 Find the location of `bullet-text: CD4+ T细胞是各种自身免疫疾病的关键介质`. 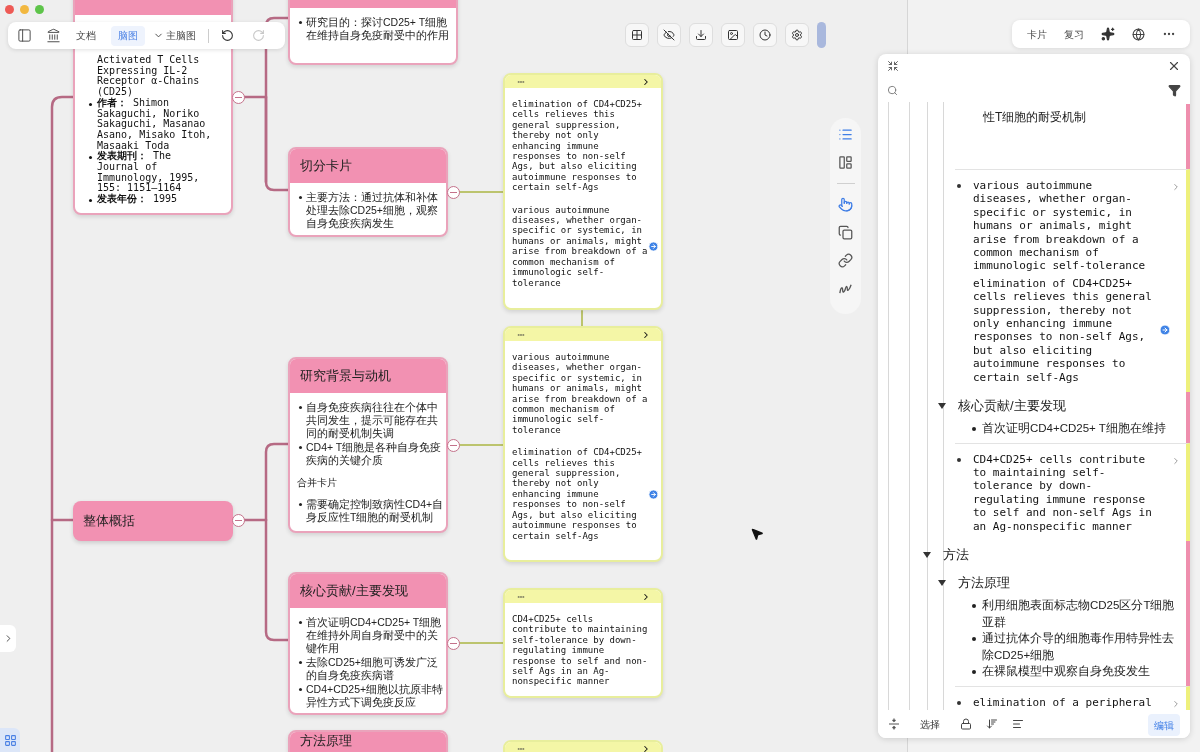

bullet-text: CD4+ T细胞是各种自身免疫疾病的关键介质 is located at coordinates (371, 454).